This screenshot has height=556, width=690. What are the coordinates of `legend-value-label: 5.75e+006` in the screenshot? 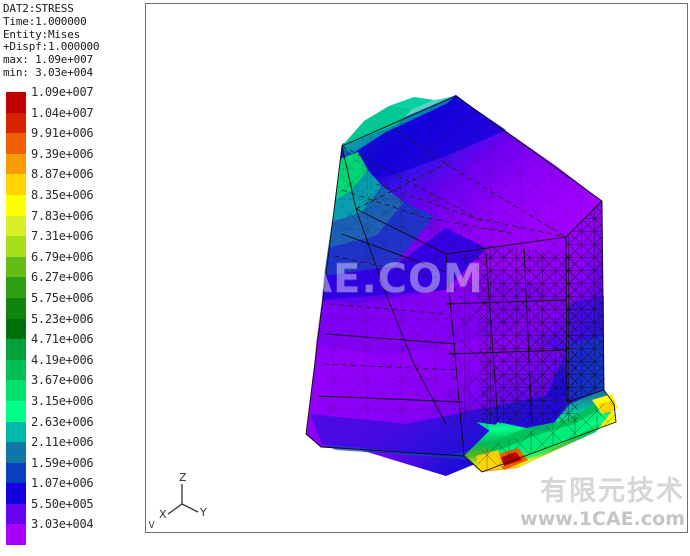 It's located at (62, 297).